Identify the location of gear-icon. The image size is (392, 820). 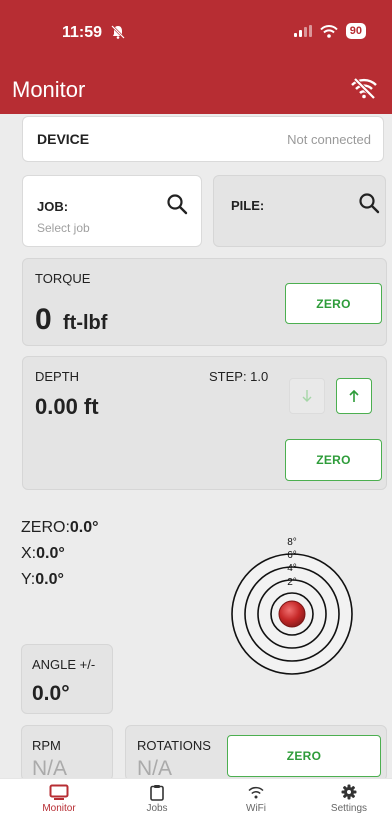
(349, 792).